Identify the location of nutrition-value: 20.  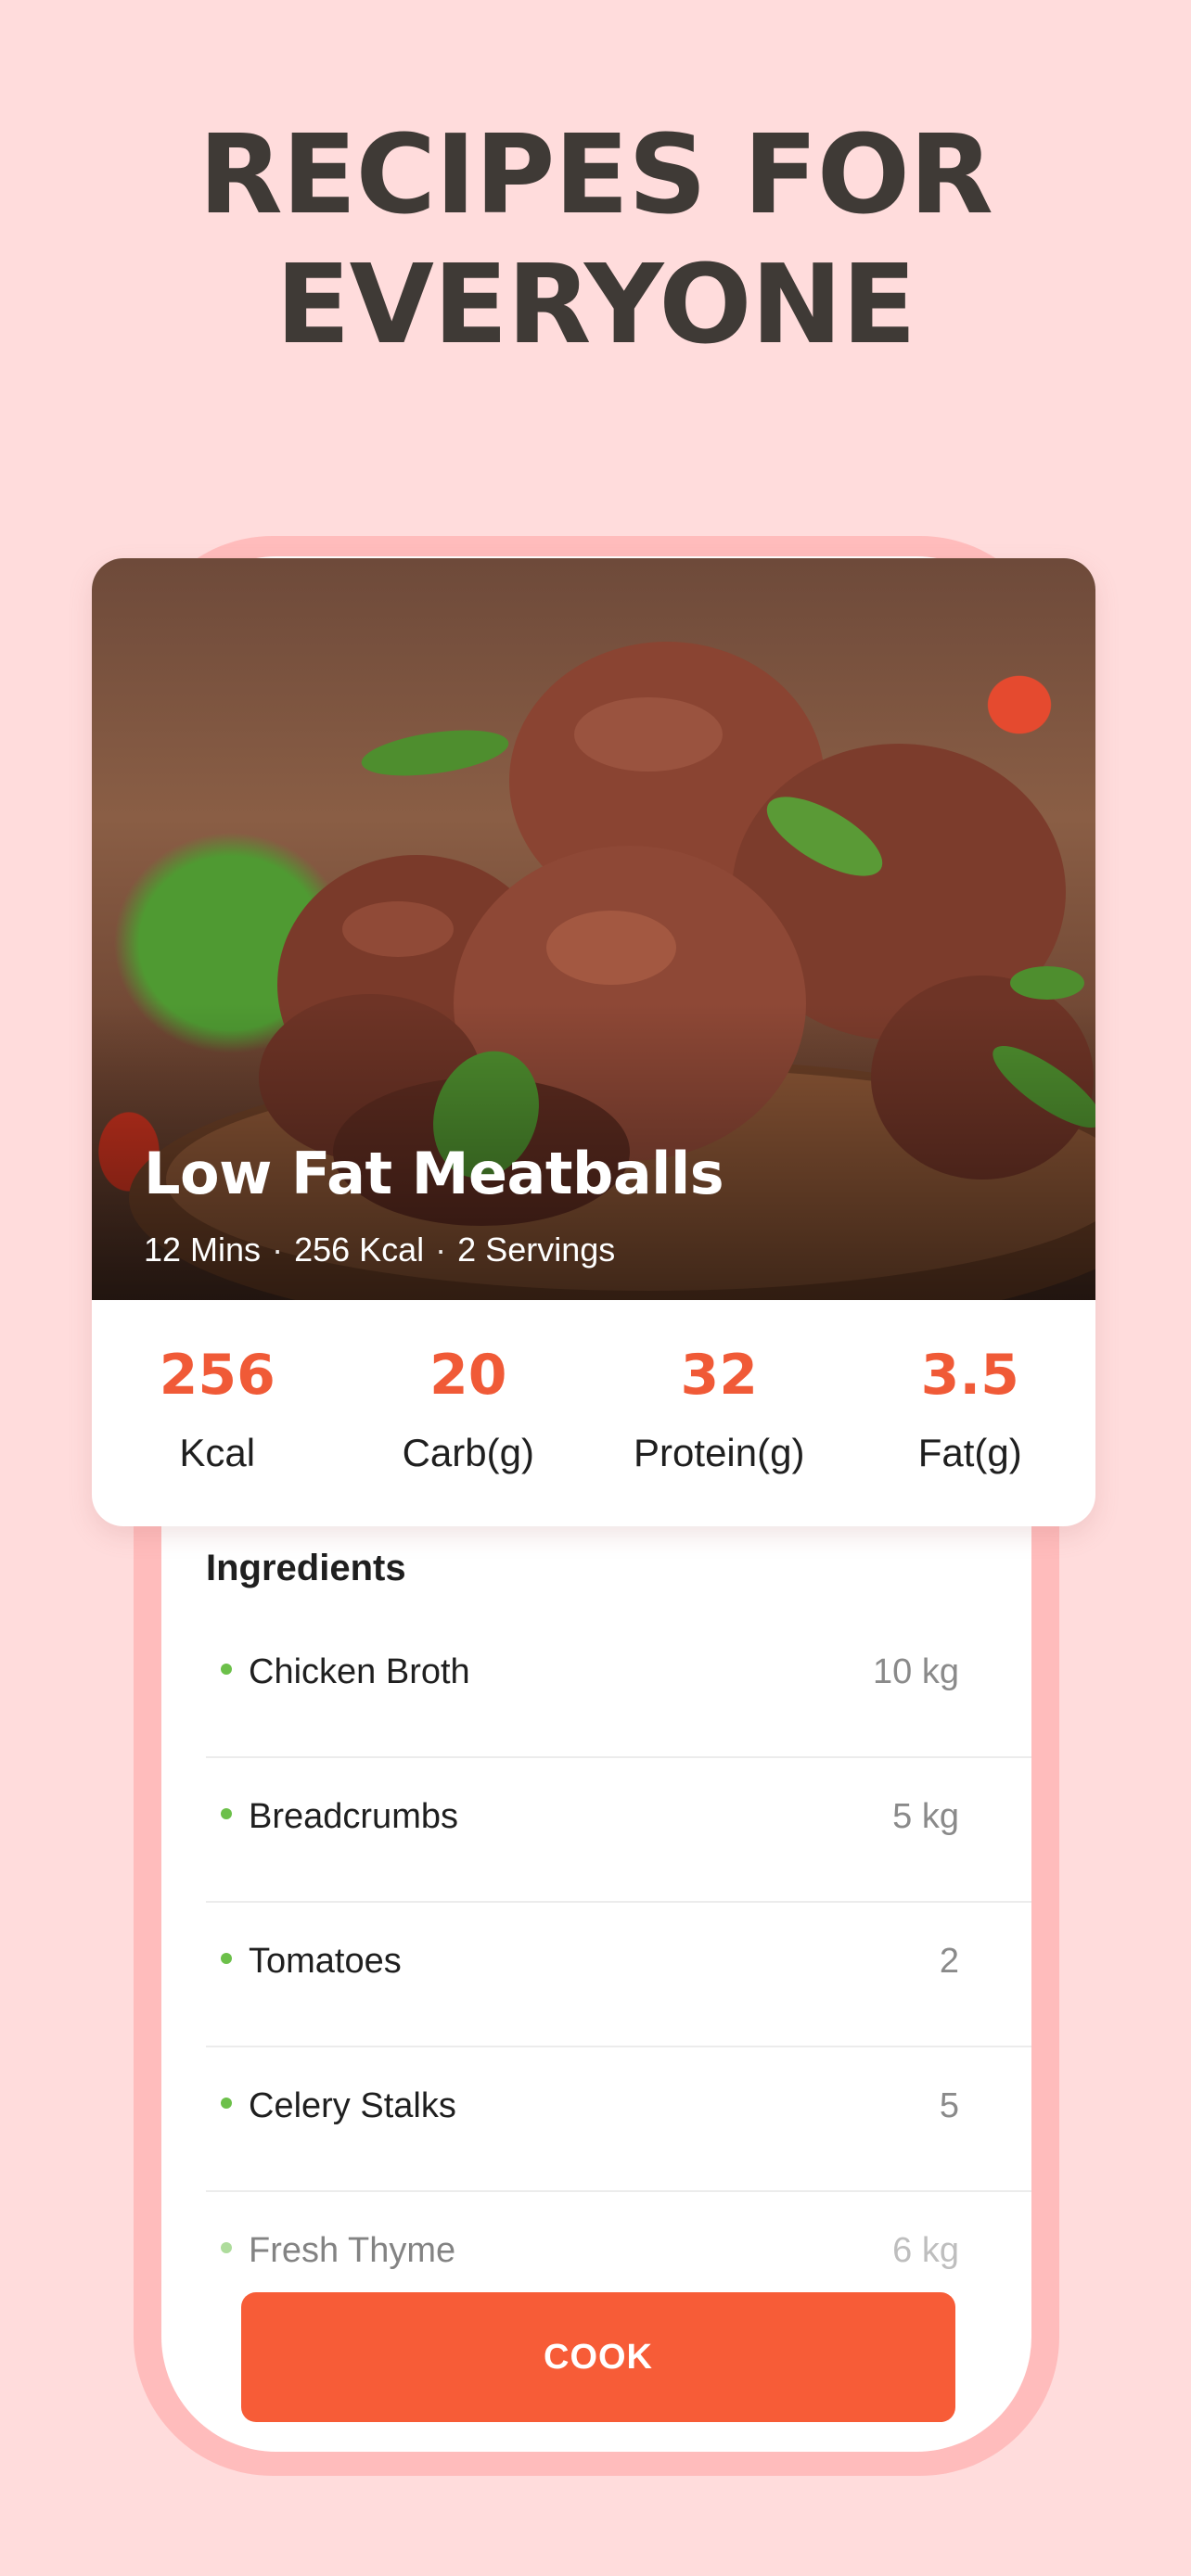
(468, 1376).